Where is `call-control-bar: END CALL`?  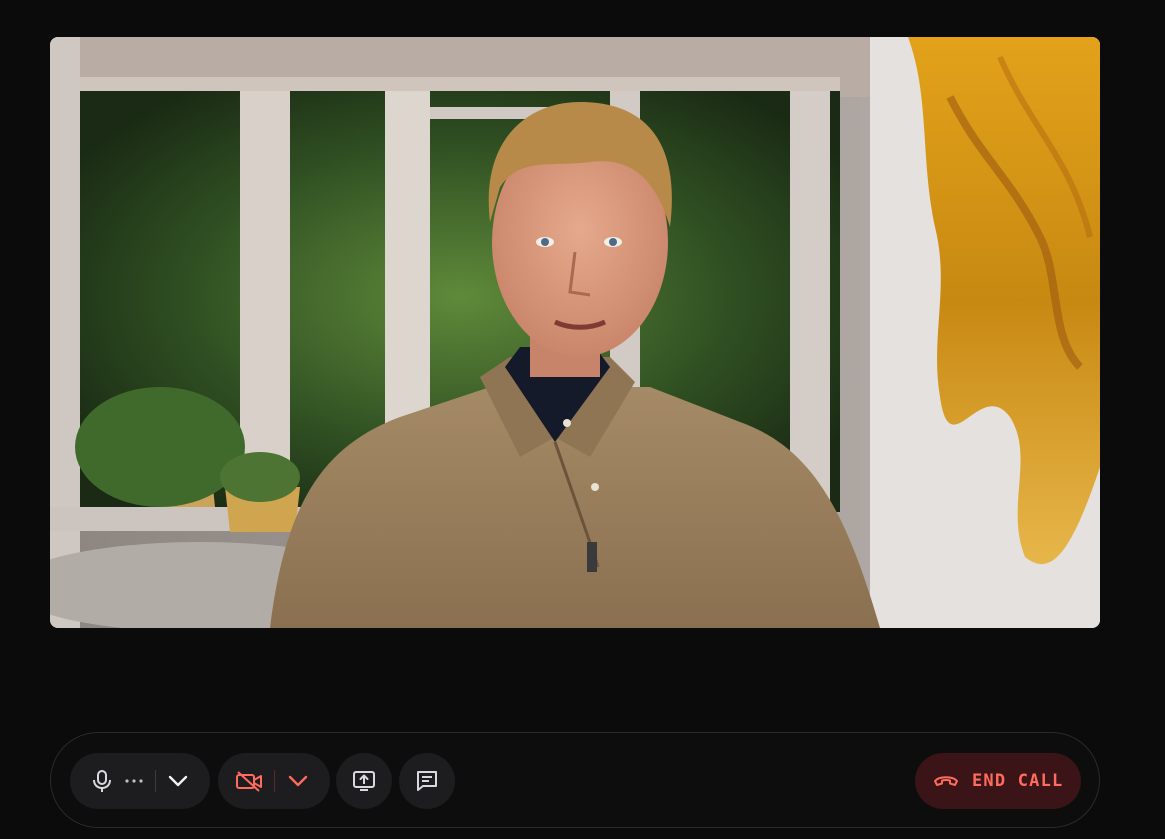
call-control-bar: END CALL is located at coordinates (575, 780).